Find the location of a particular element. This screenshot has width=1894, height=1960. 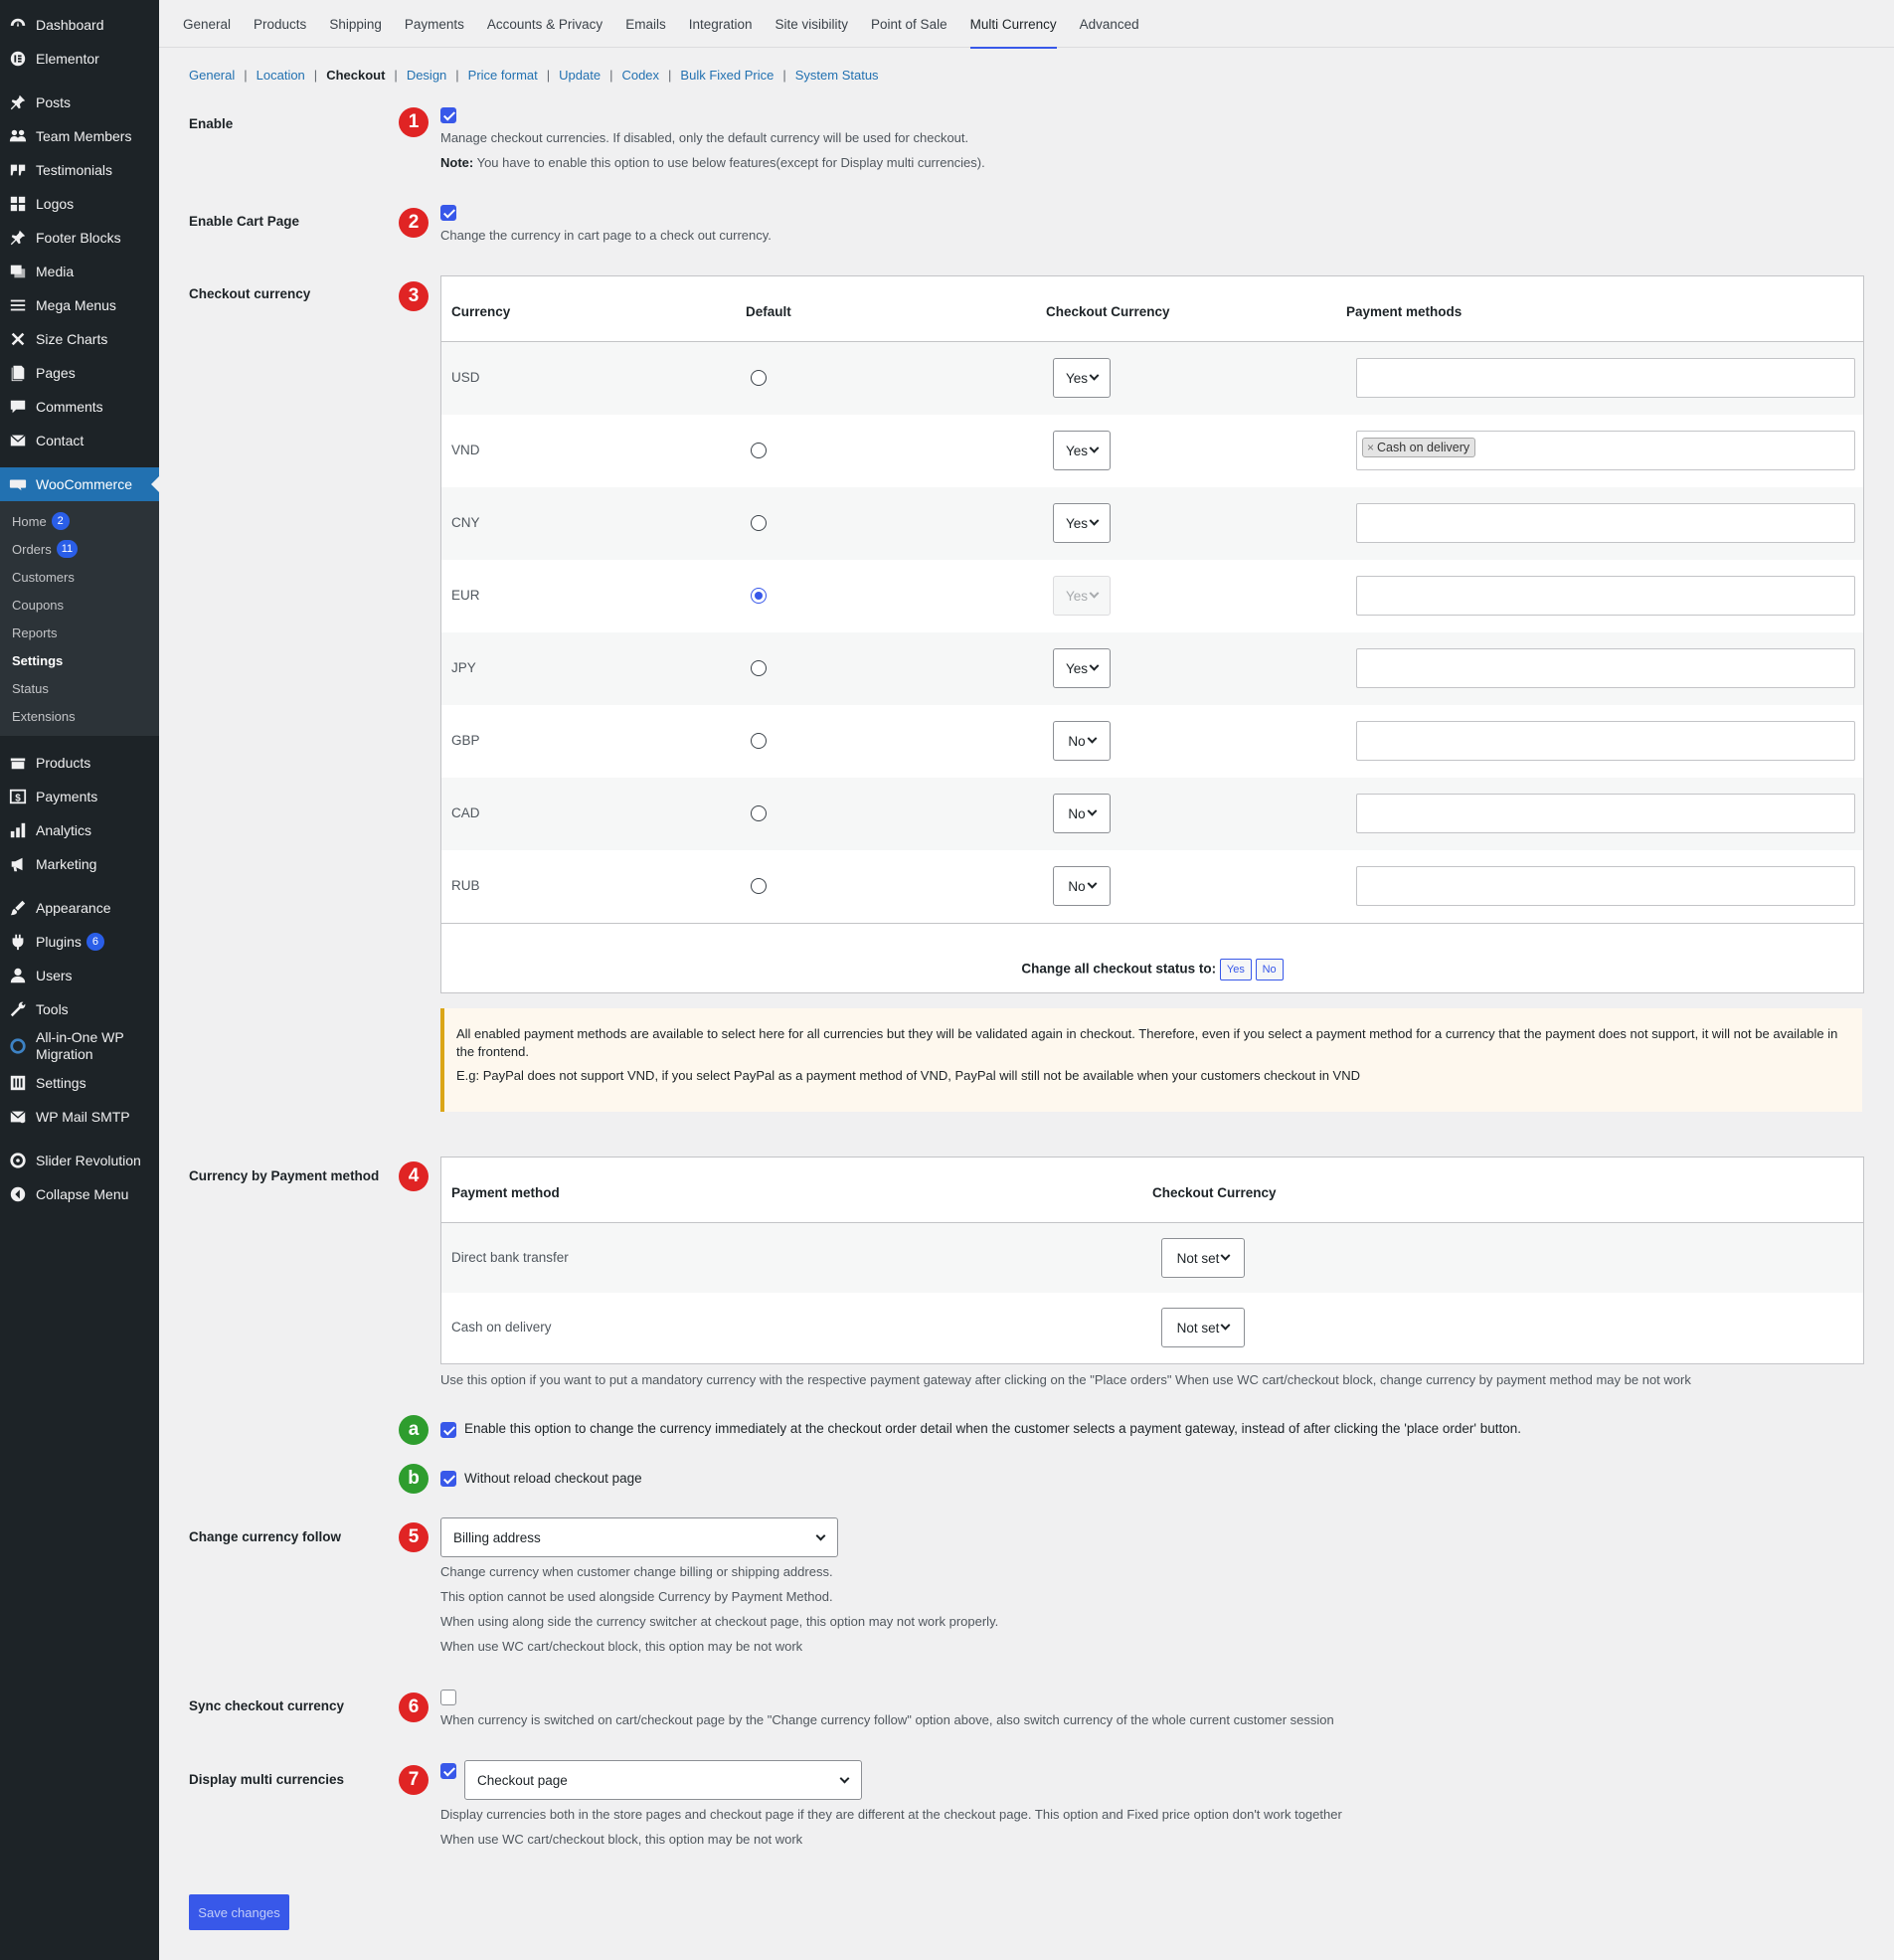

sidebar-item-collapse-menu: Collapse Menu is located at coordinates (79, 1194).